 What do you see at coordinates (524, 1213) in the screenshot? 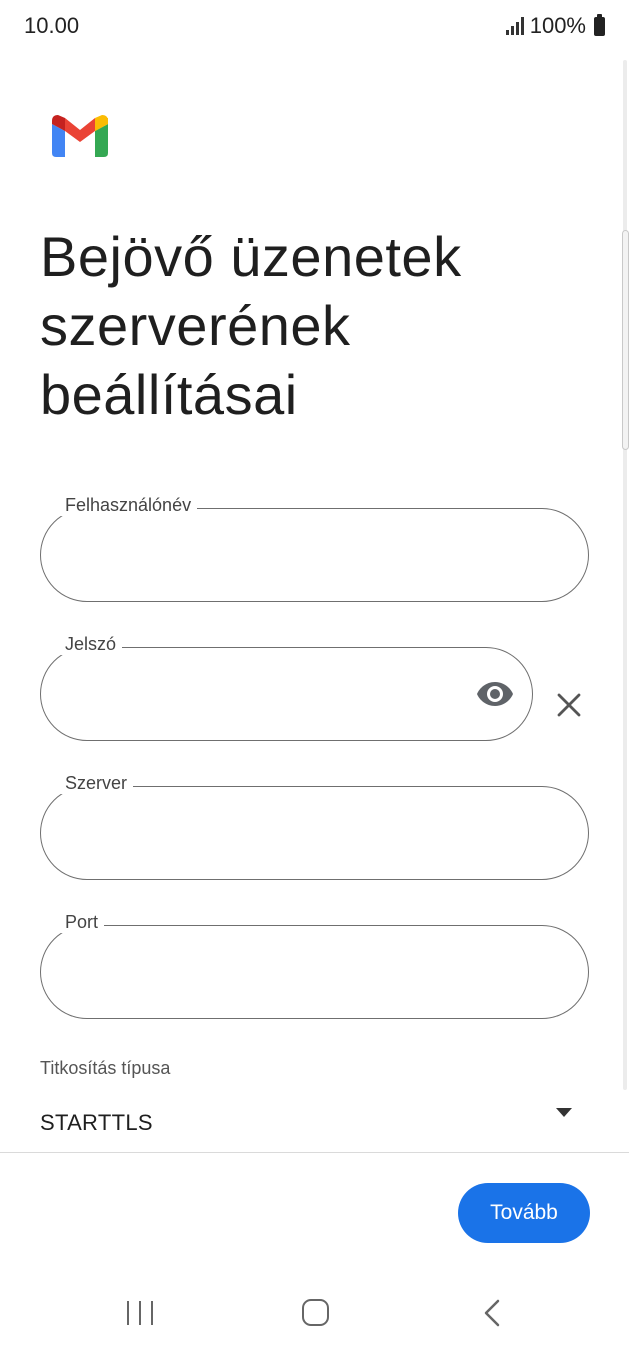
I see `next-button: Tovább` at bounding box center [524, 1213].